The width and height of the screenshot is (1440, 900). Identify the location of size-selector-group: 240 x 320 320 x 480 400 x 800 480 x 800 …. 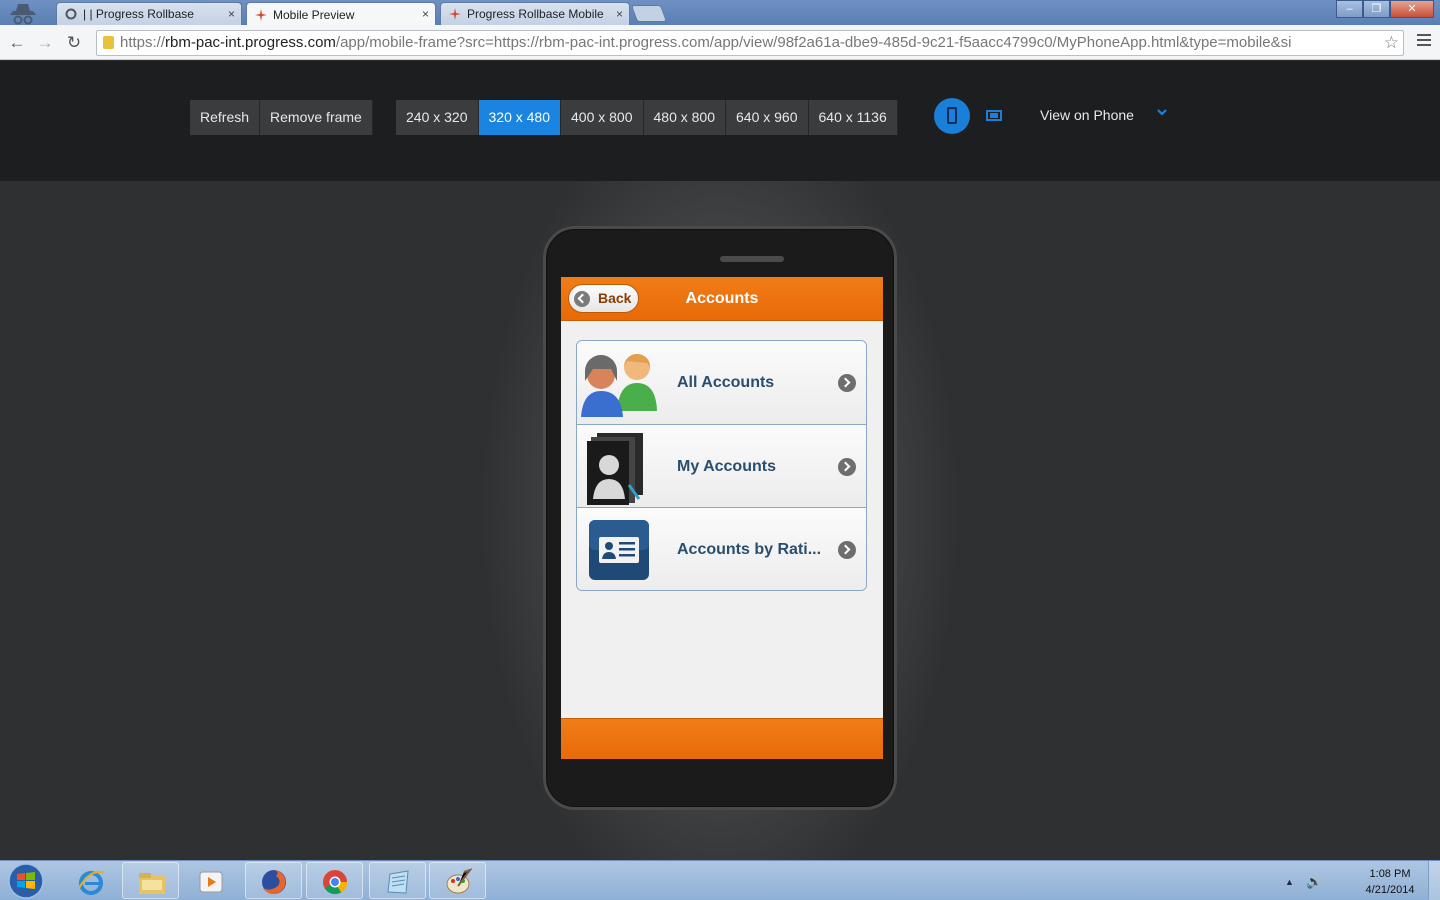
(647, 117).